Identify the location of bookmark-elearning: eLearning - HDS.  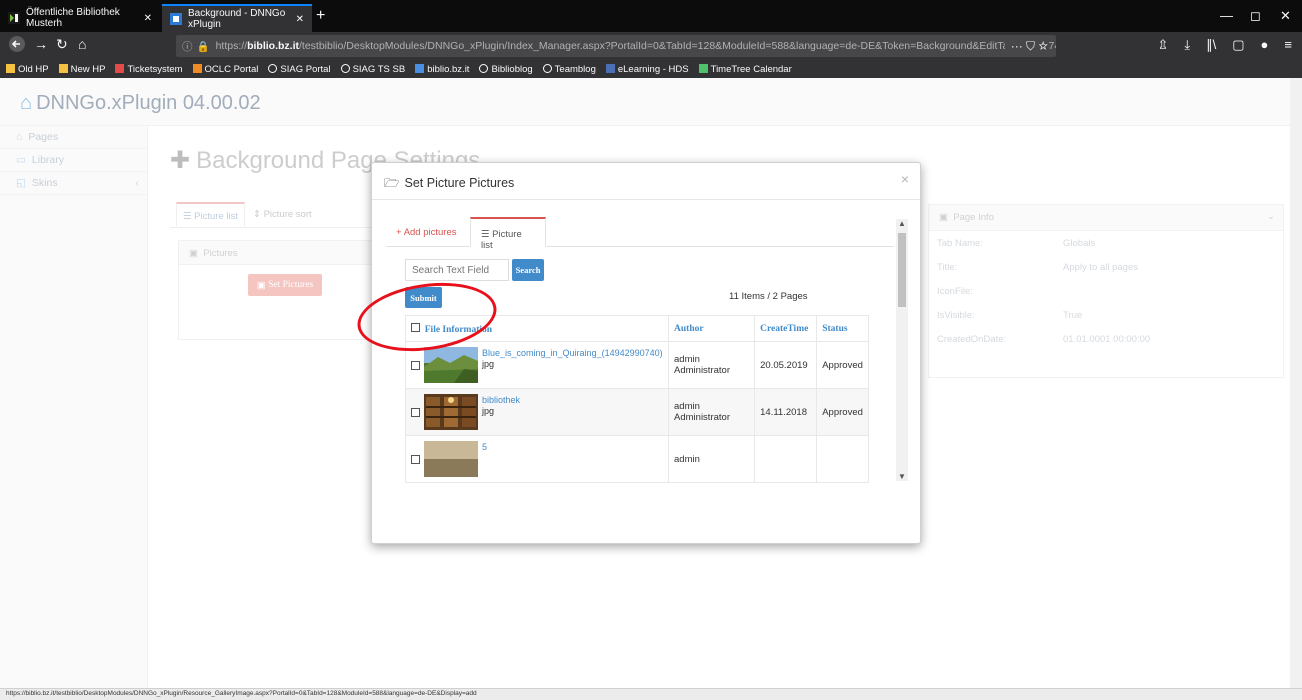
(647, 69).